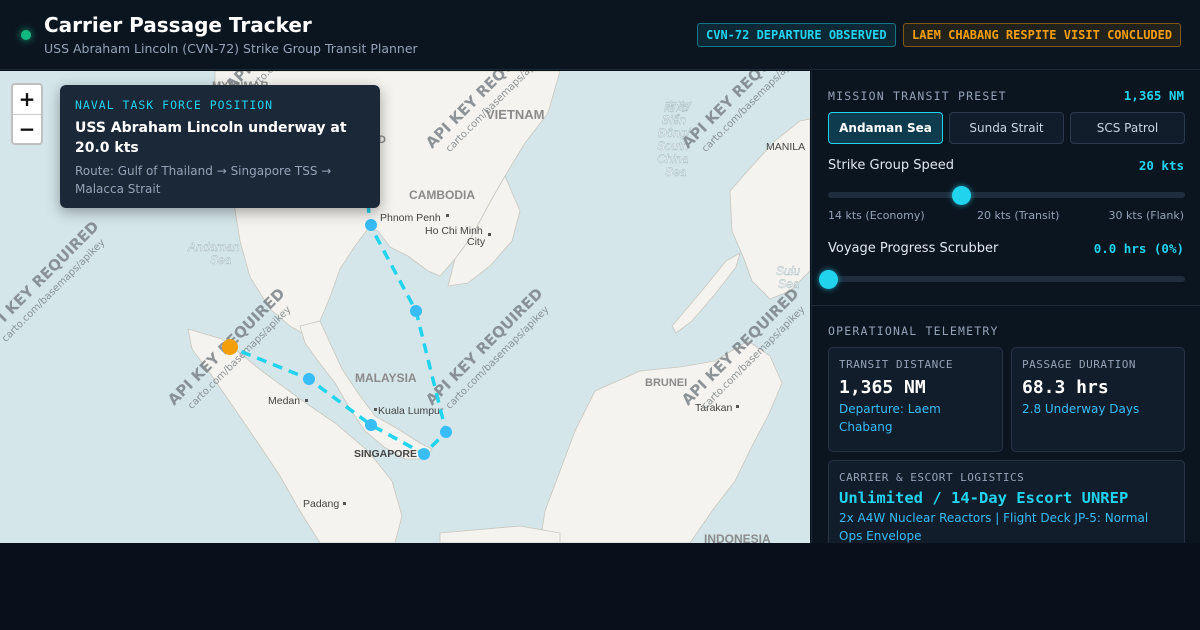 Image resolution: width=1200 pixels, height=630 pixels. Describe the element at coordinates (321, 504) in the screenshot. I see `map-label-padang: Padang` at that location.